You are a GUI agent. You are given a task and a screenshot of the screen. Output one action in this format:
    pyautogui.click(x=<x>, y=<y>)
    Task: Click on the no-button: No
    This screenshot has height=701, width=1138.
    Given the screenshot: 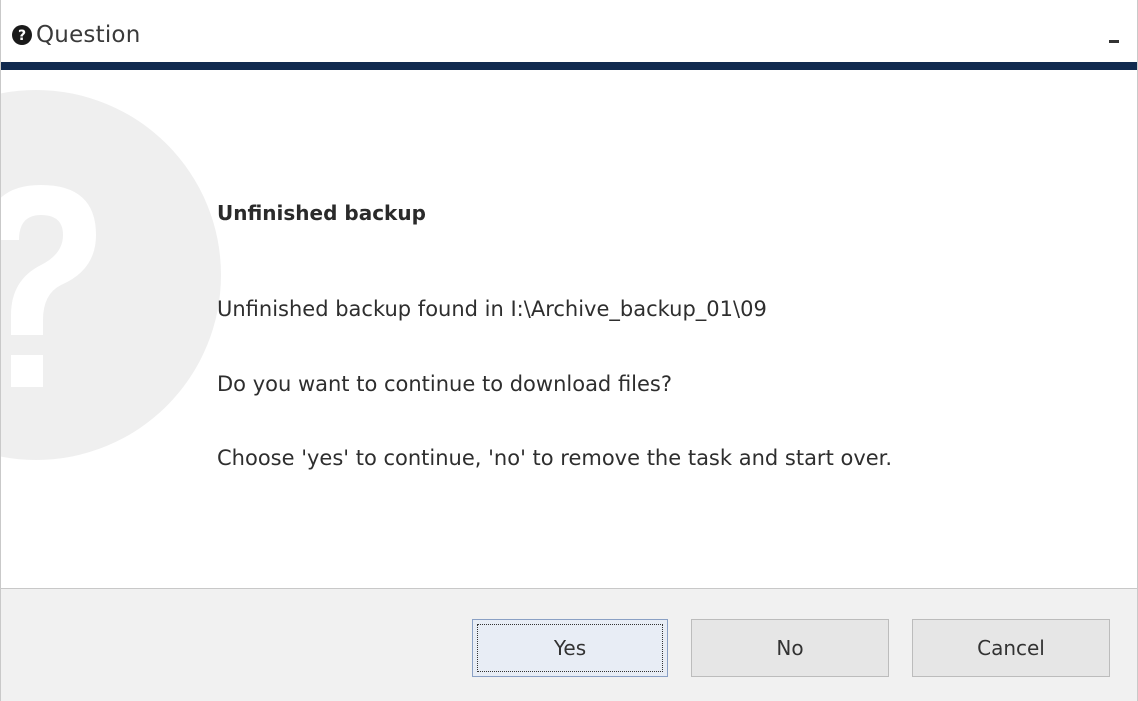 What is the action you would take?
    pyautogui.click(x=790, y=648)
    